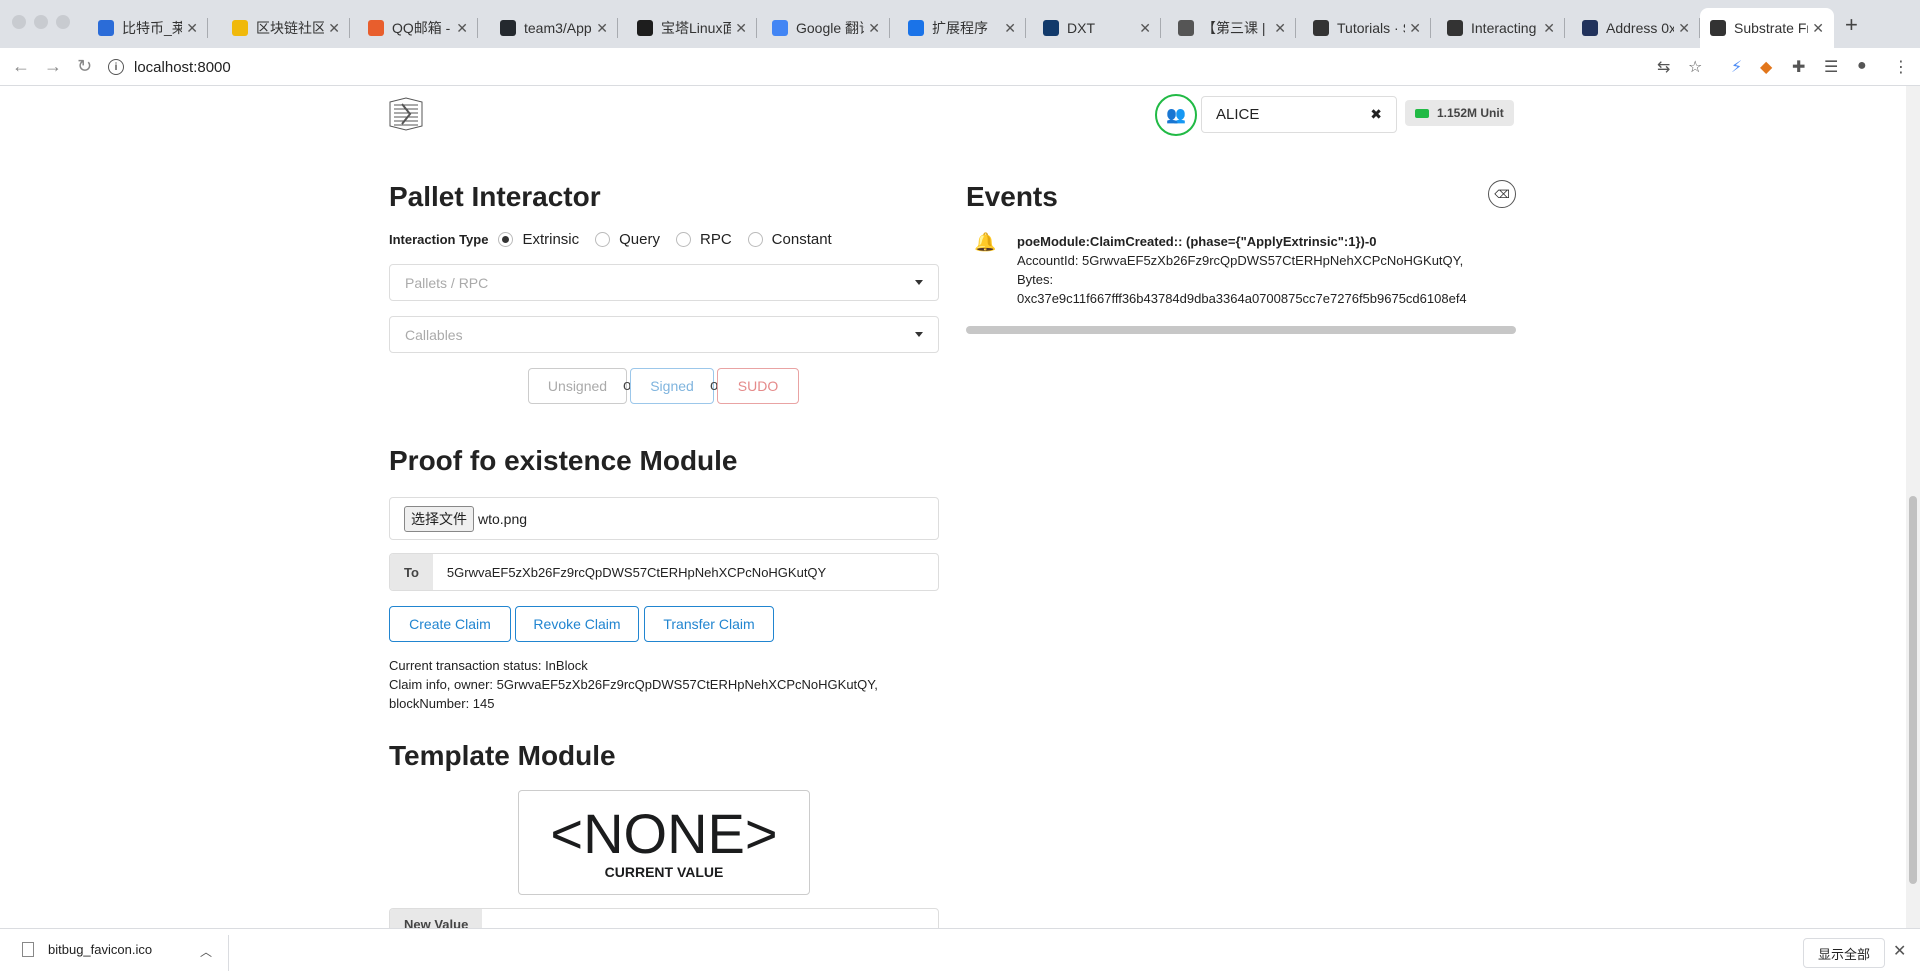 The width and height of the screenshot is (1920, 977). I want to click on choose-file-button: 选择文件, so click(439, 518).